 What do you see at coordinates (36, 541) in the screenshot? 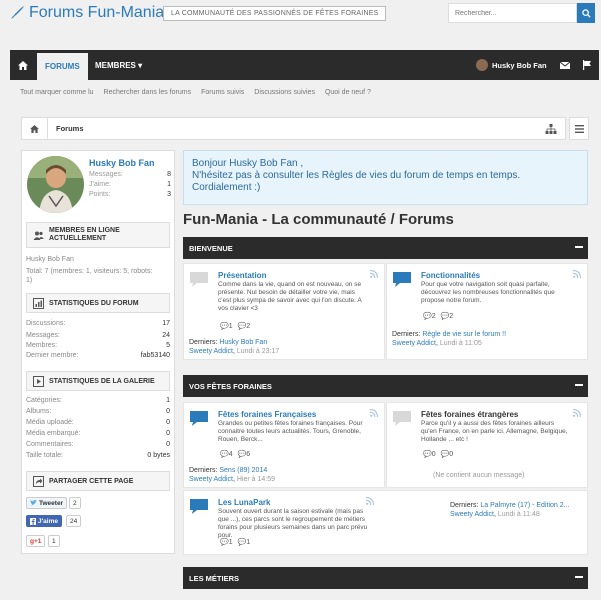
I see `google-plus-button: g+1` at bounding box center [36, 541].